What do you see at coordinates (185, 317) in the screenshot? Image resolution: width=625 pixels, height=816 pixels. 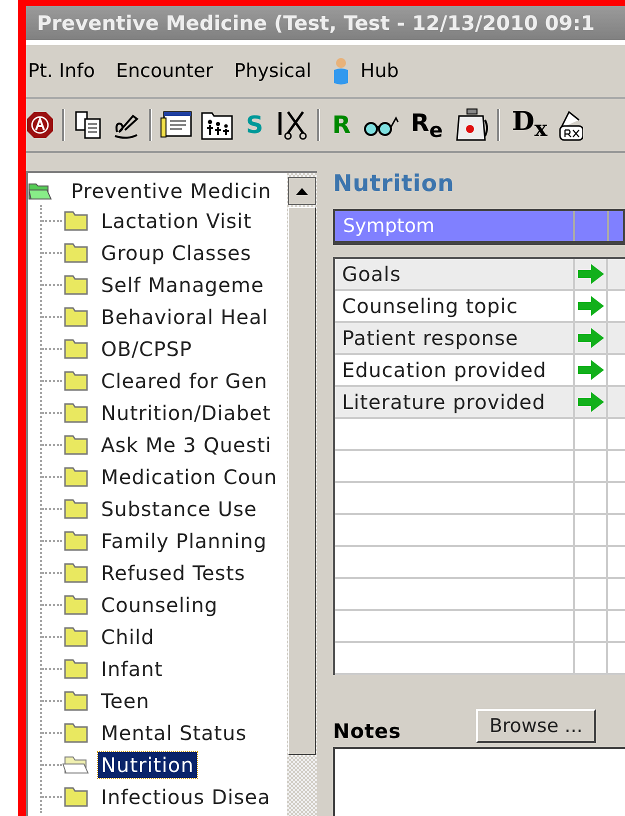 I see `tree-item: Behavioral Heal` at bounding box center [185, 317].